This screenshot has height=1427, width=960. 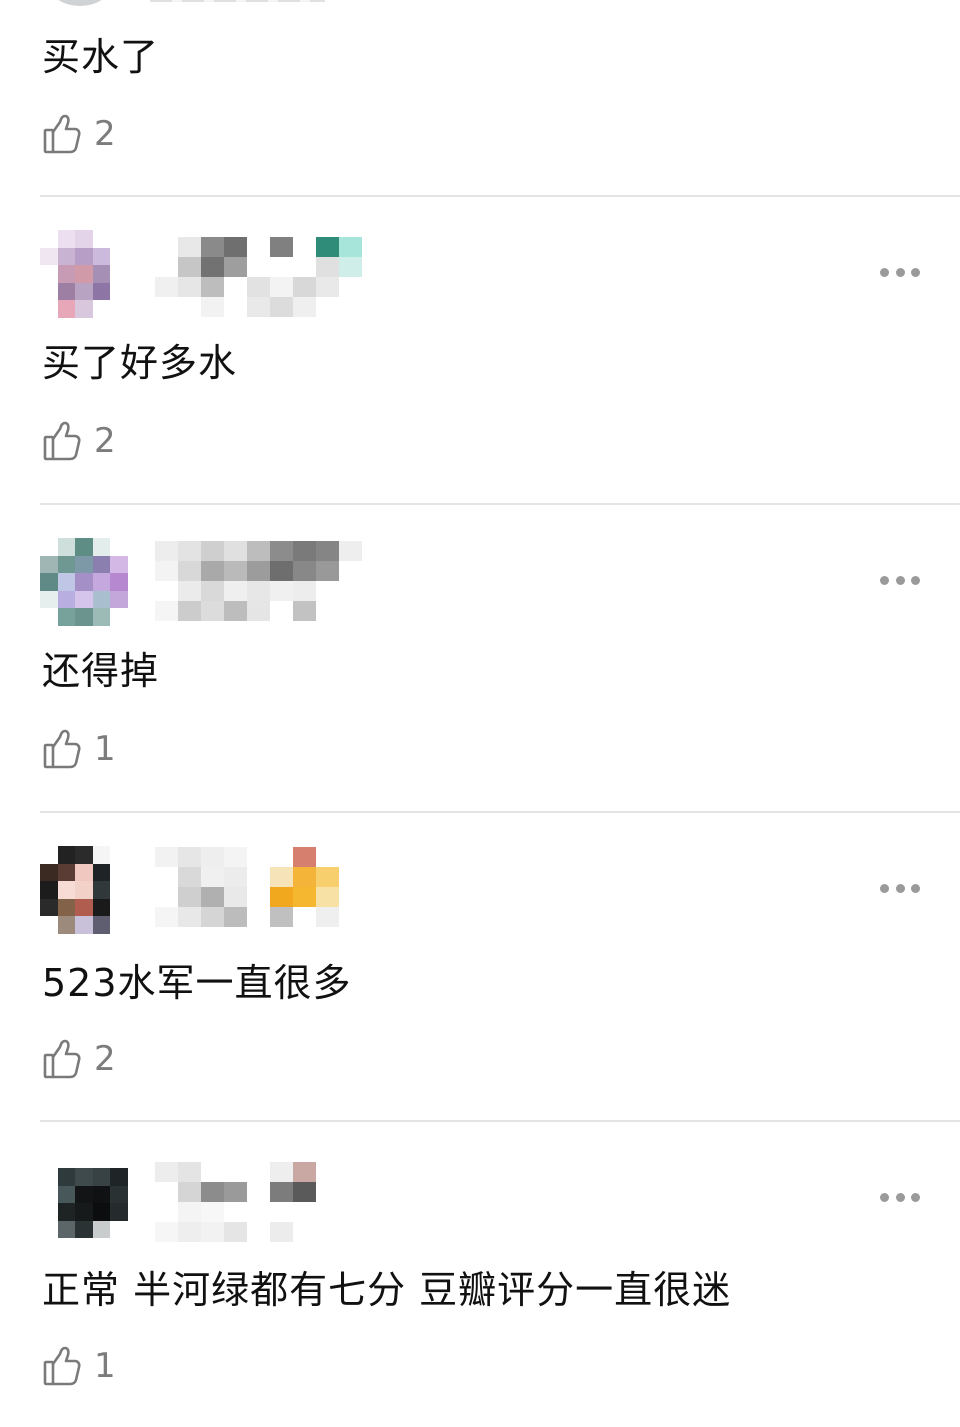 What do you see at coordinates (387, 1290) in the screenshot?
I see `comment-text: 正常 半河绿都有七分 豆瓣评分一直很迷` at bounding box center [387, 1290].